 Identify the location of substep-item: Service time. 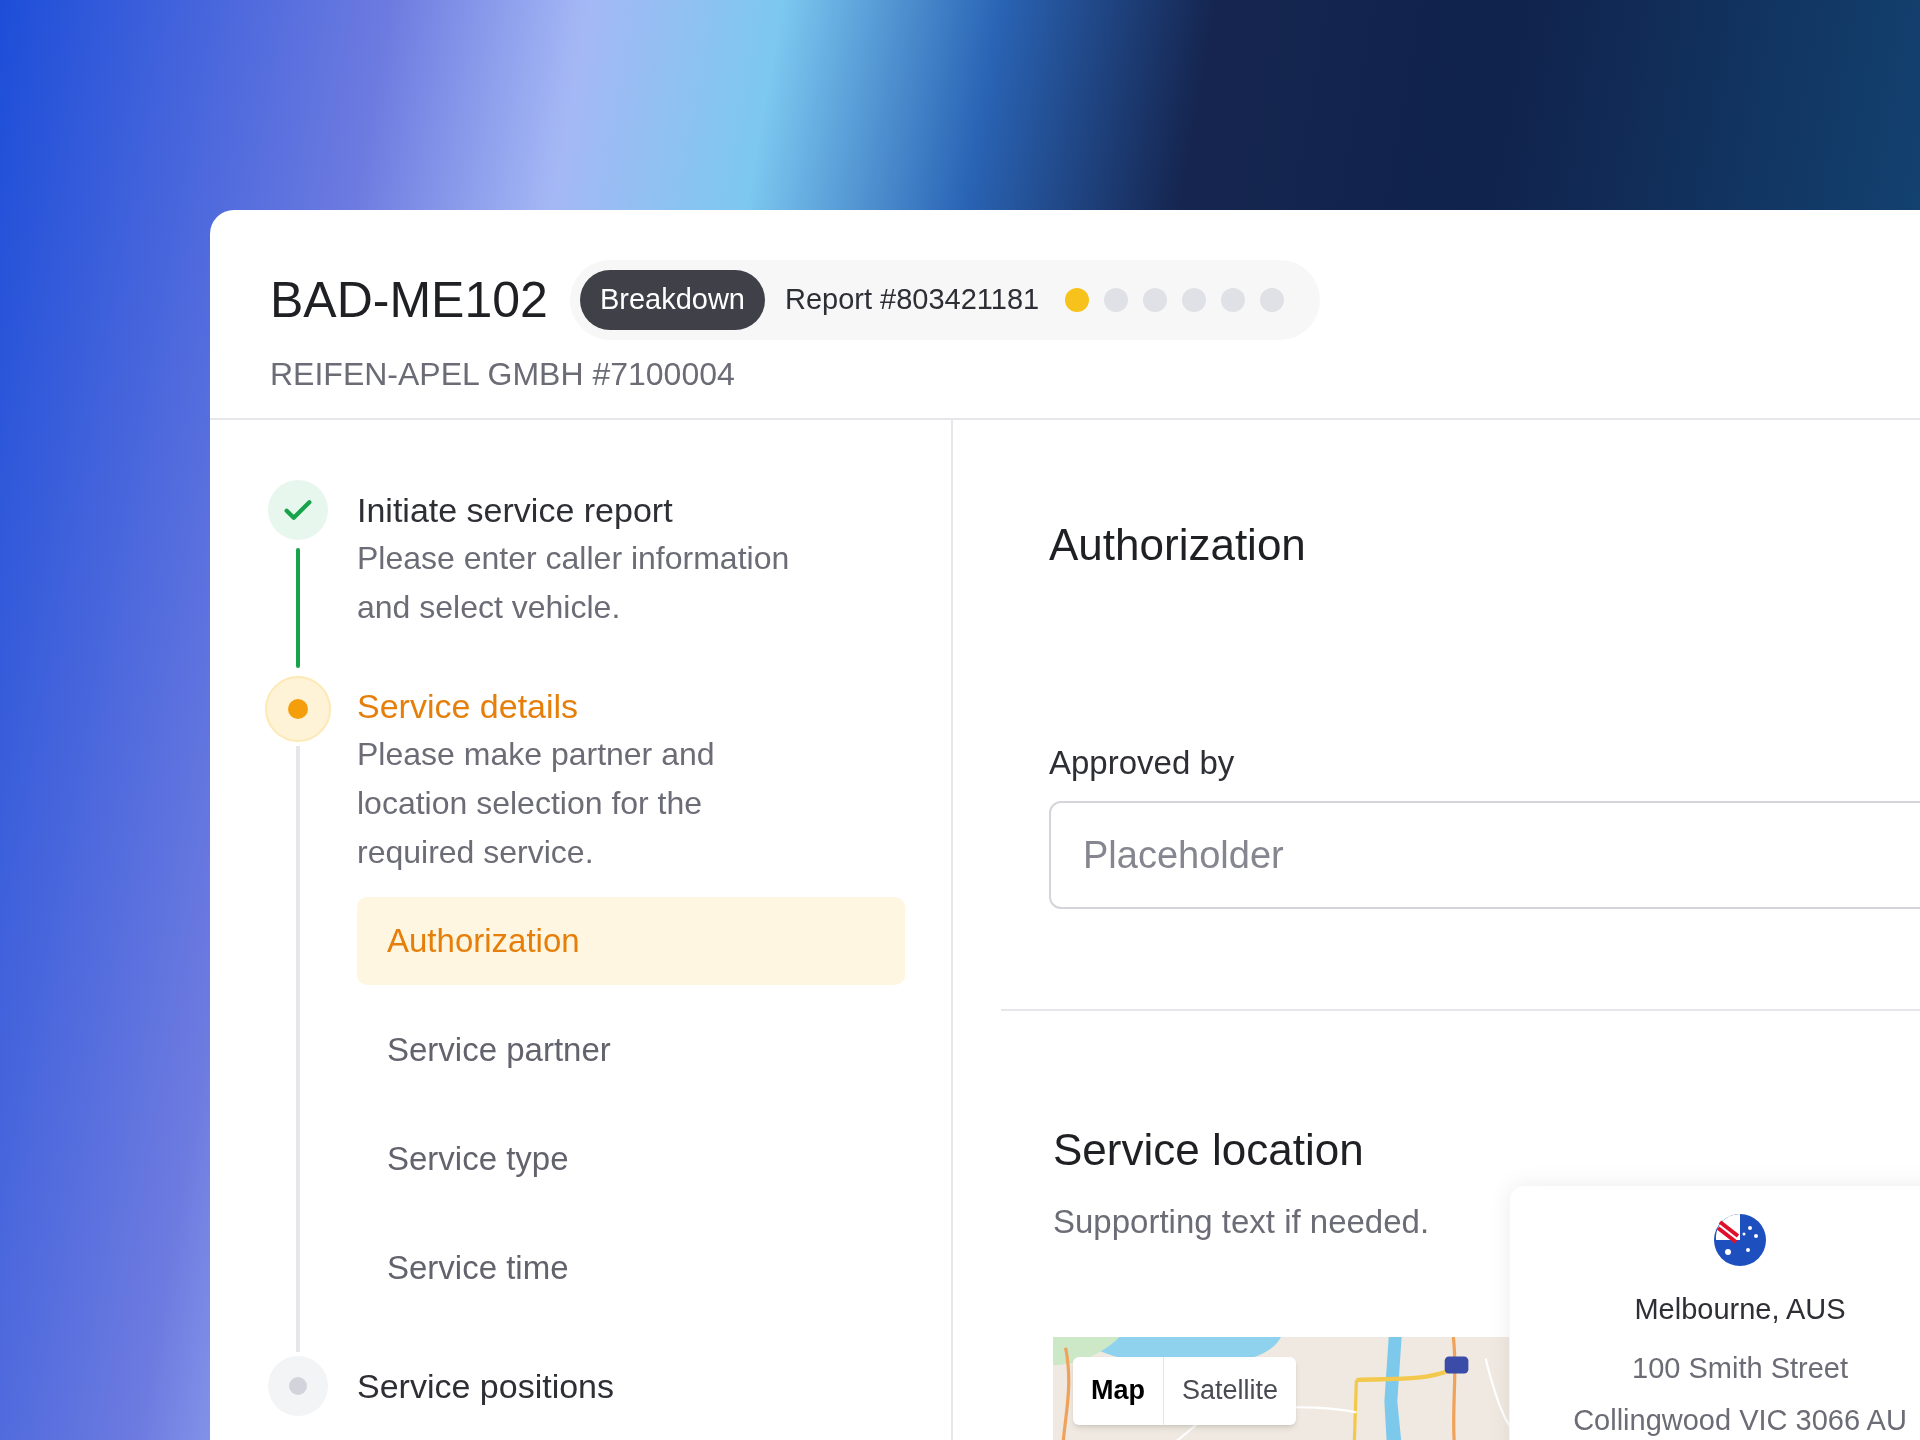
(631, 1267).